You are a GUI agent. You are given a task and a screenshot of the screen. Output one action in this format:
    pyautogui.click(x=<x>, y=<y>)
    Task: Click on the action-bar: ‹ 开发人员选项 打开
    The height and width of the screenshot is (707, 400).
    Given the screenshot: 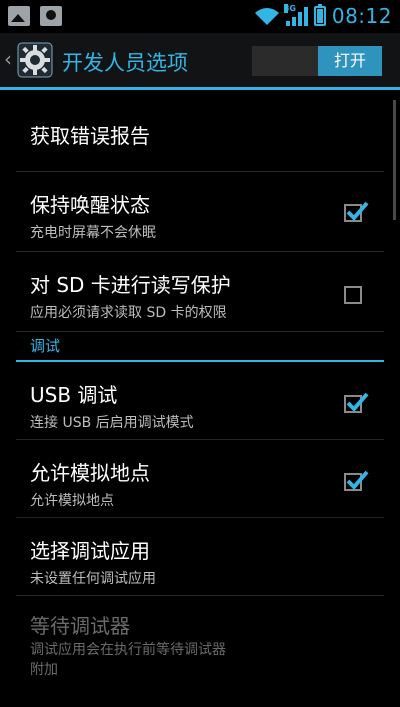 What is the action you would take?
    pyautogui.click(x=200, y=61)
    